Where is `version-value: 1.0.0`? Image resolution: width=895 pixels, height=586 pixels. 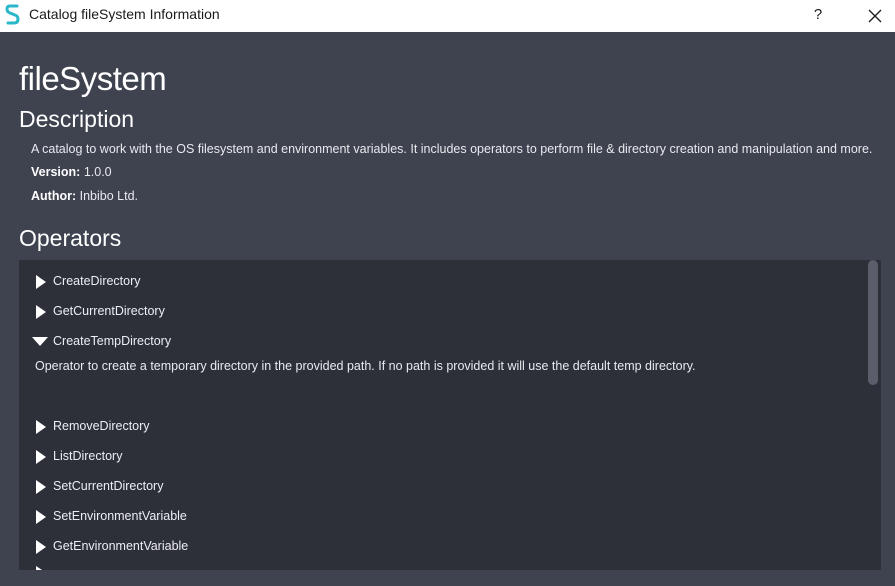 version-value: 1.0.0 is located at coordinates (97, 172).